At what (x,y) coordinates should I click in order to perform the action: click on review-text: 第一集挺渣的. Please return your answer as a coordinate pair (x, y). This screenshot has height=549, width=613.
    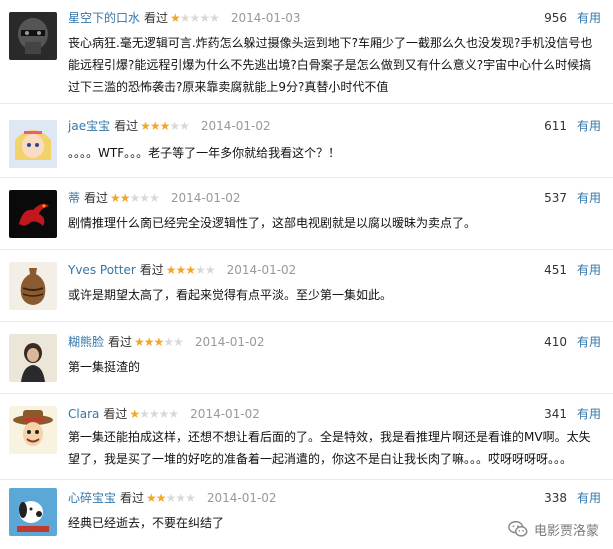
    Looking at the image, I should click on (104, 367).